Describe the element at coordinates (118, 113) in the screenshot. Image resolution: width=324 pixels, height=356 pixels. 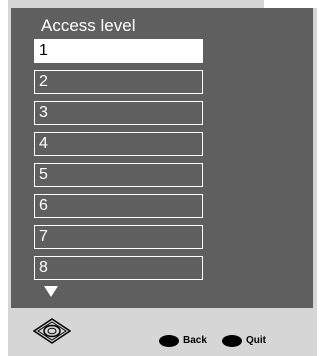
I see `access-level-option-3: 3` at that location.